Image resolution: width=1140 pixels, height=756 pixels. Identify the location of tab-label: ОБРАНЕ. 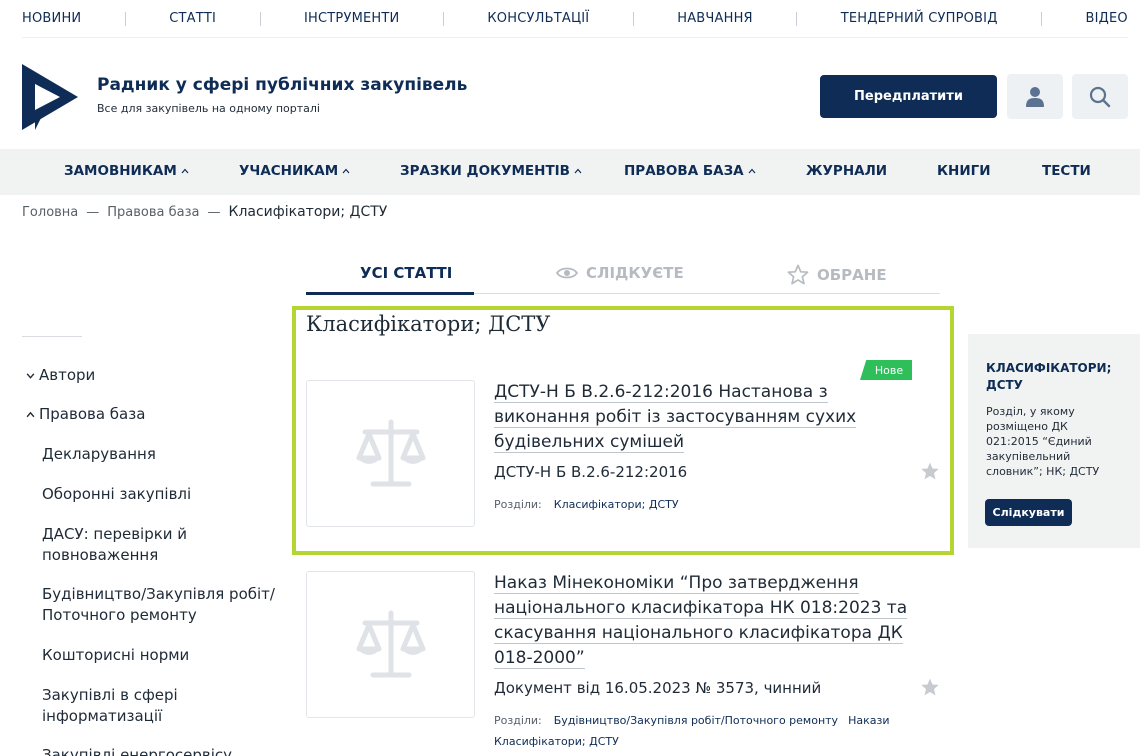
(852, 274).